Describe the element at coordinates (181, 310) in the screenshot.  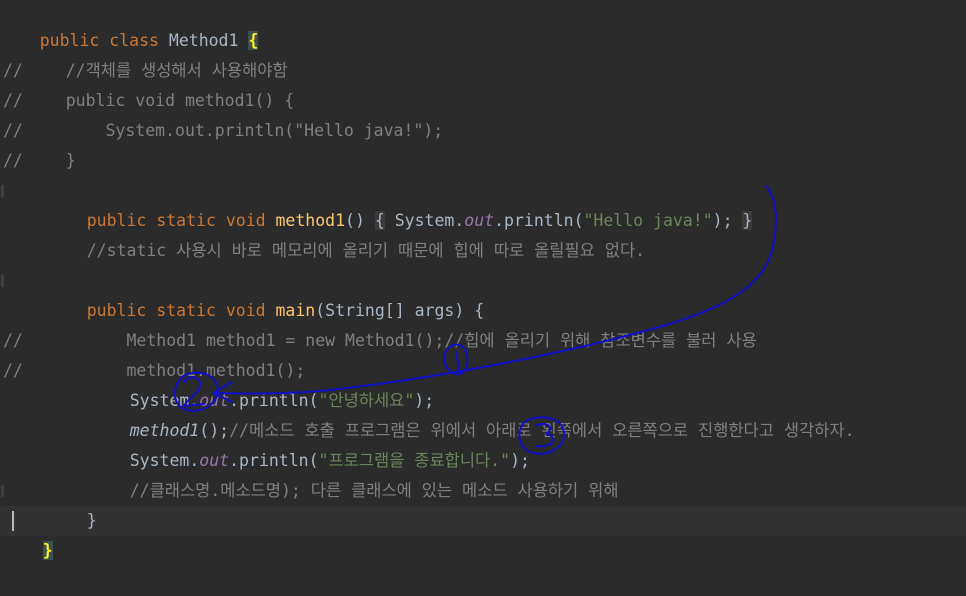
I see `keyword: public static void` at that location.